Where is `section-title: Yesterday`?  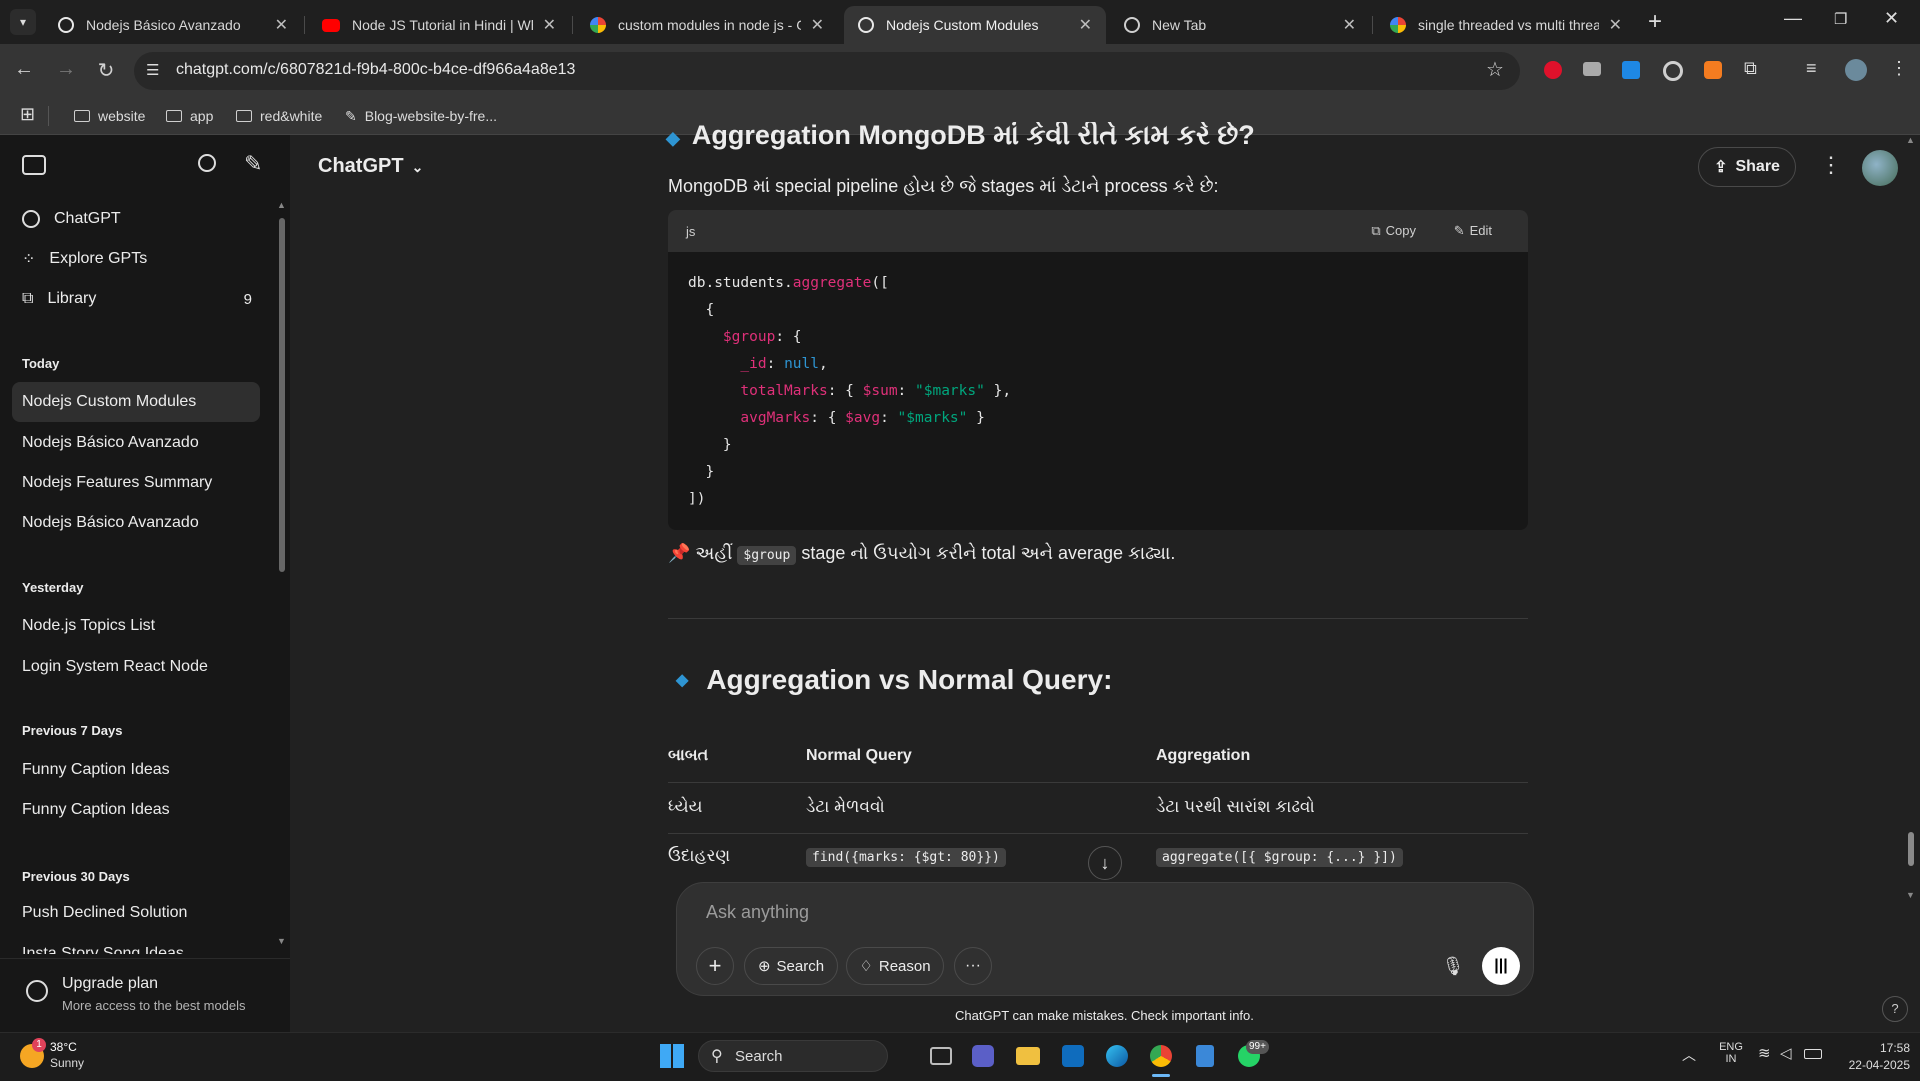
section-title: Yesterday is located at coordinates (53, 587).